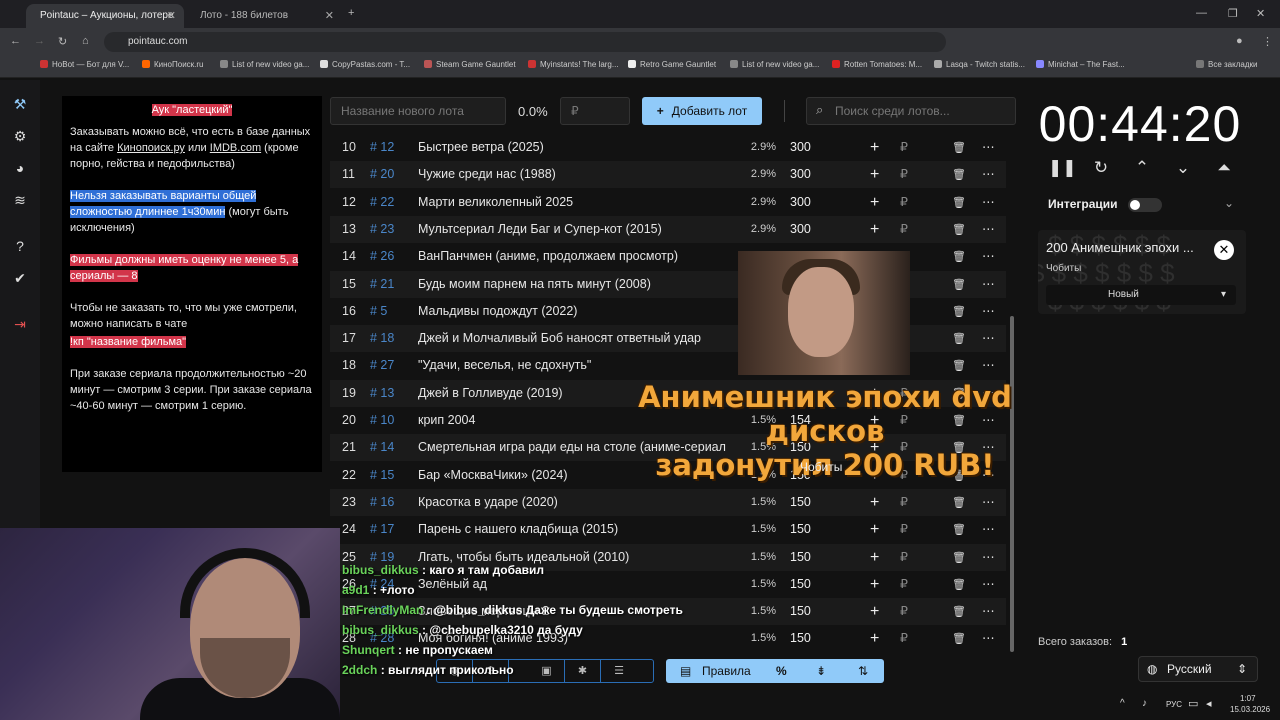  Describe the element at coordinates (702, 111) in the screenshot. I see `add-lot-button: + Добавить лот` at that location.